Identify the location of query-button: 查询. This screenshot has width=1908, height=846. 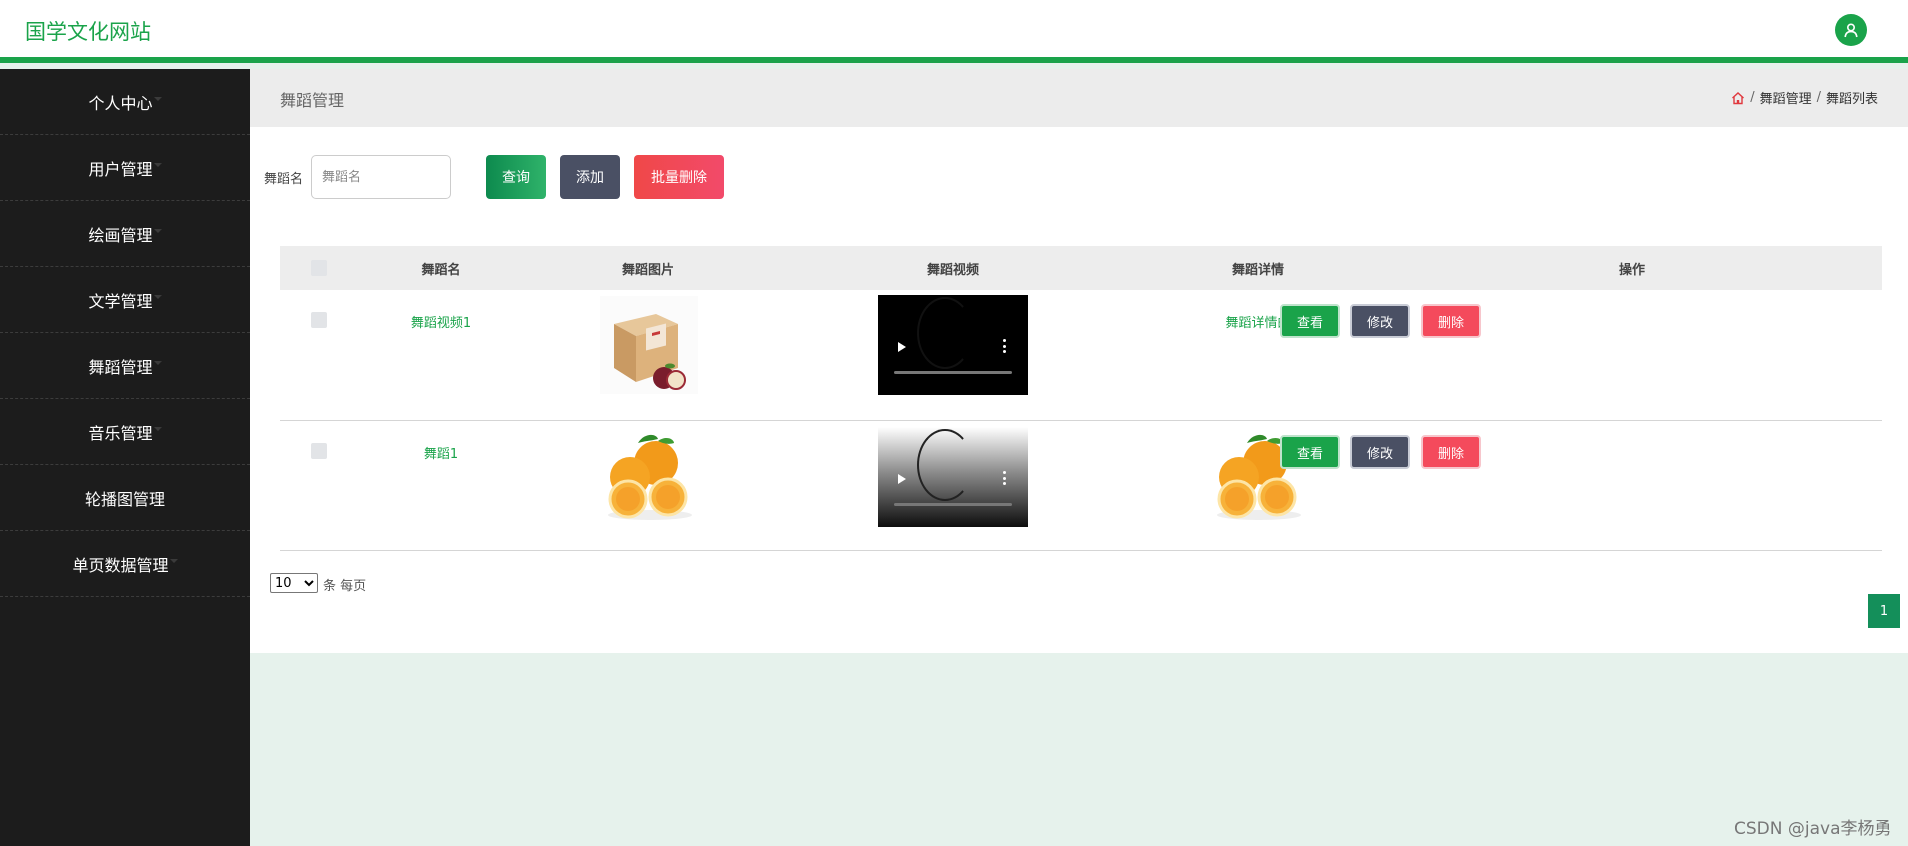
(516, 177).